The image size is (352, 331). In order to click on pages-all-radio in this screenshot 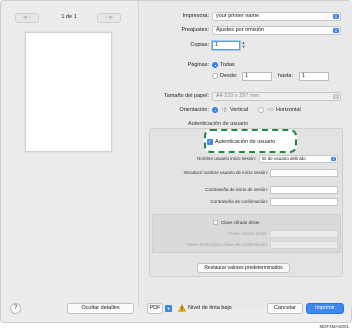, I will do `click(215, 65)`.